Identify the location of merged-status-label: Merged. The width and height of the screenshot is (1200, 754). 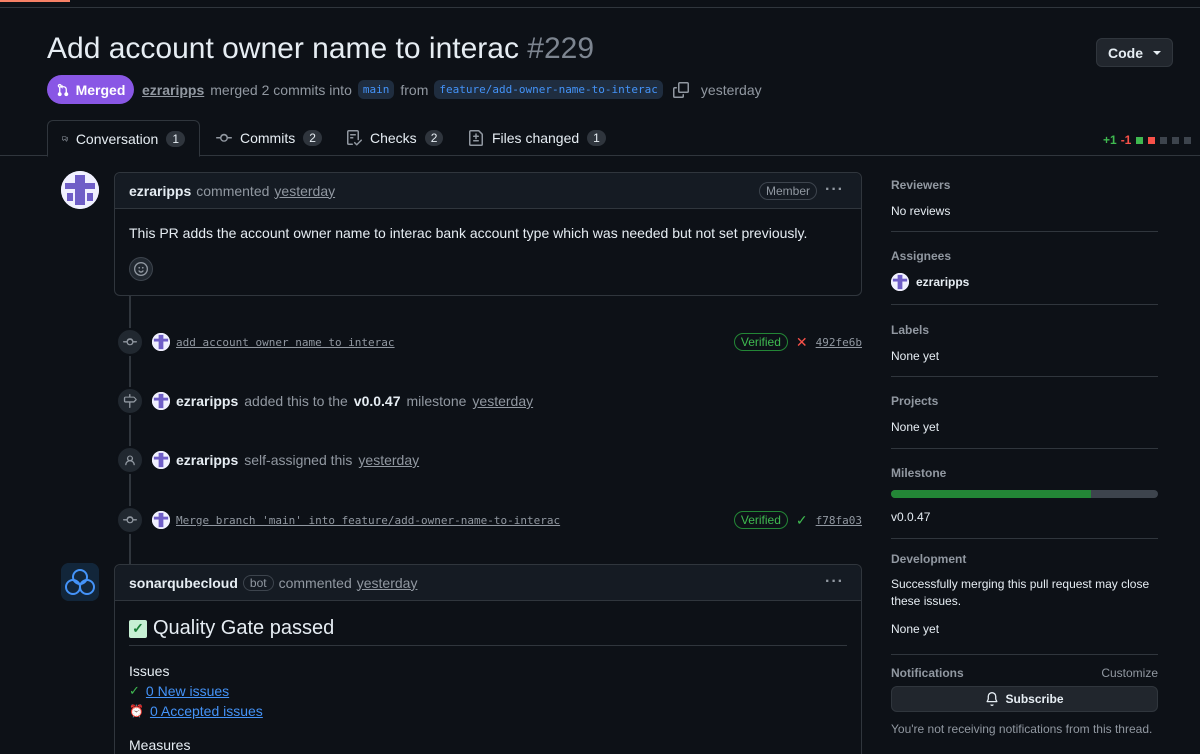
(100, 89).